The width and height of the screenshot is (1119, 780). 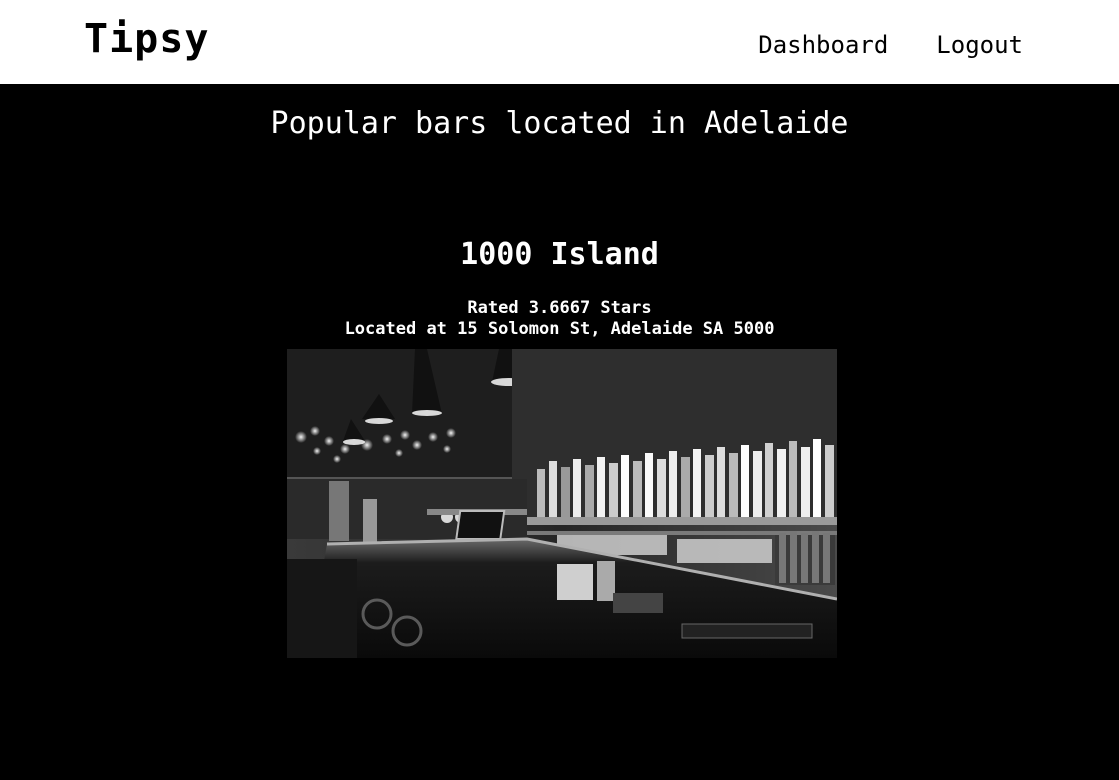 I want to click on navbar: Tipsy Dashboard Logout, so click(x=559, y=42).